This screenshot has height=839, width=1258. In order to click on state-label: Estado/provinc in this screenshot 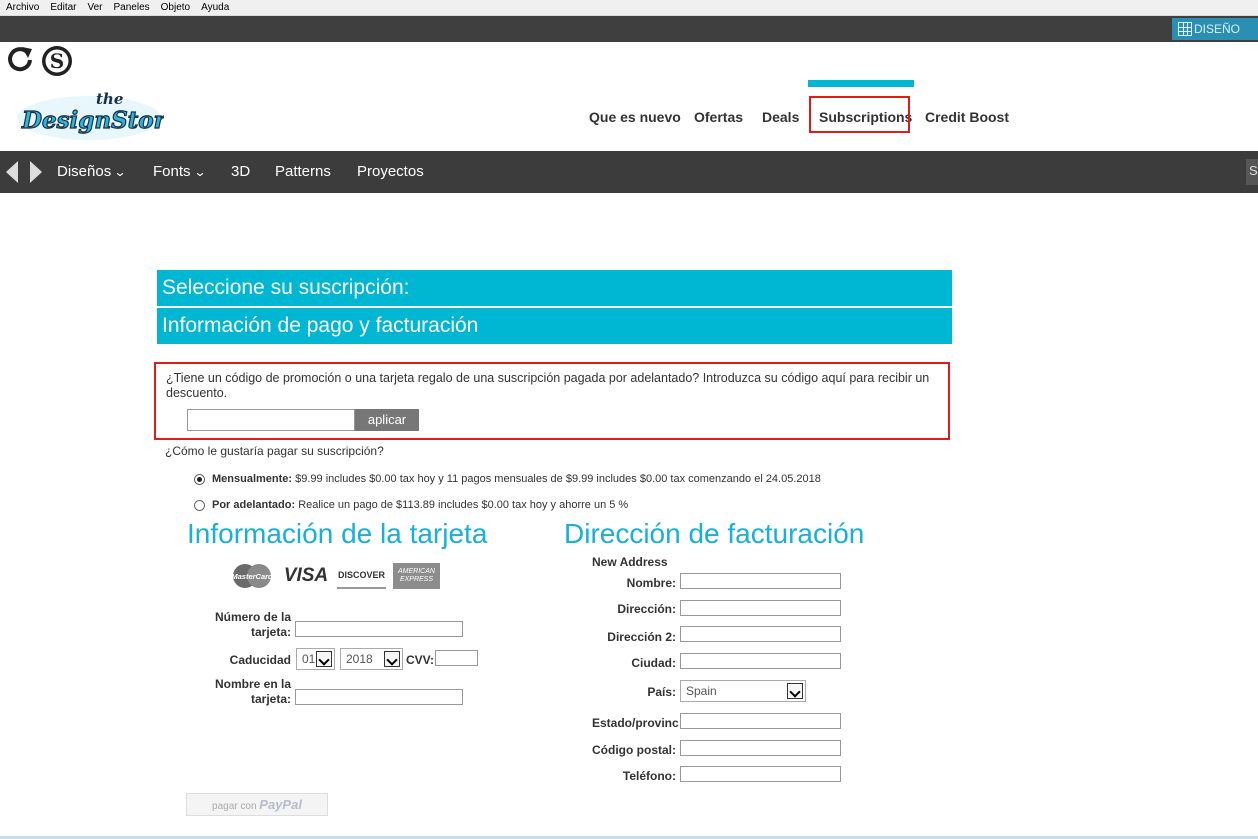, I will do `click(635, 723)`.